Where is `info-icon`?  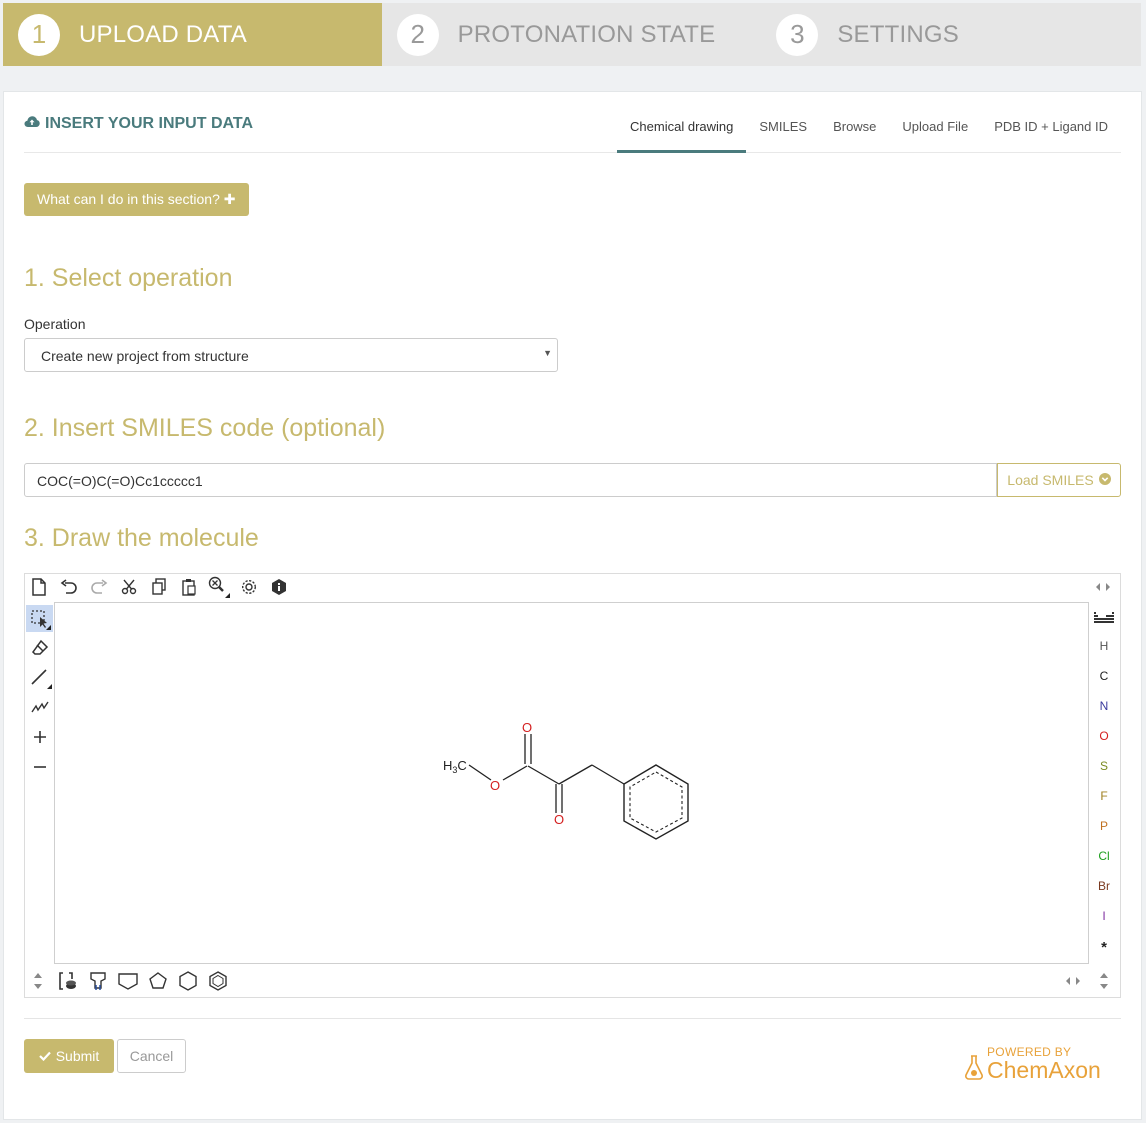 info-icon is located at coordinates (279, 587).